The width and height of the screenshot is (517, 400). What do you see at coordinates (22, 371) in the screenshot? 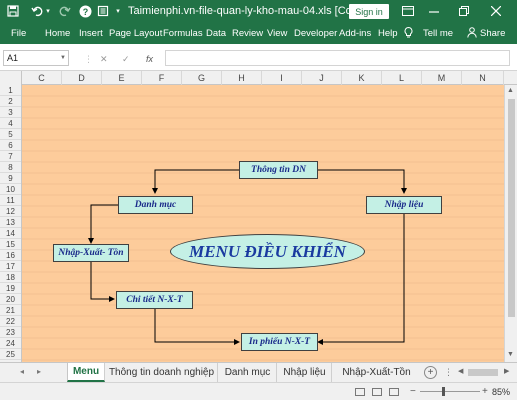
I see `prev-sheet-icon: ◂` at bounding box center [22, 371].